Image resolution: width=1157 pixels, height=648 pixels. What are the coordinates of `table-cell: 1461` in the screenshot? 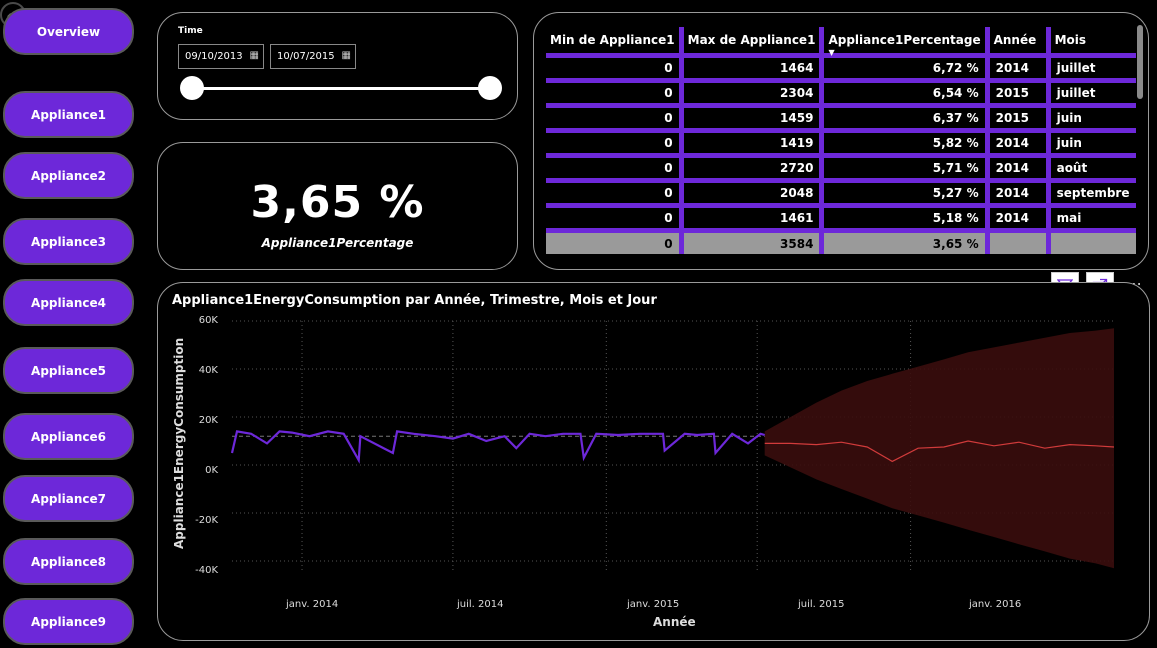 It's located at (753, 217).